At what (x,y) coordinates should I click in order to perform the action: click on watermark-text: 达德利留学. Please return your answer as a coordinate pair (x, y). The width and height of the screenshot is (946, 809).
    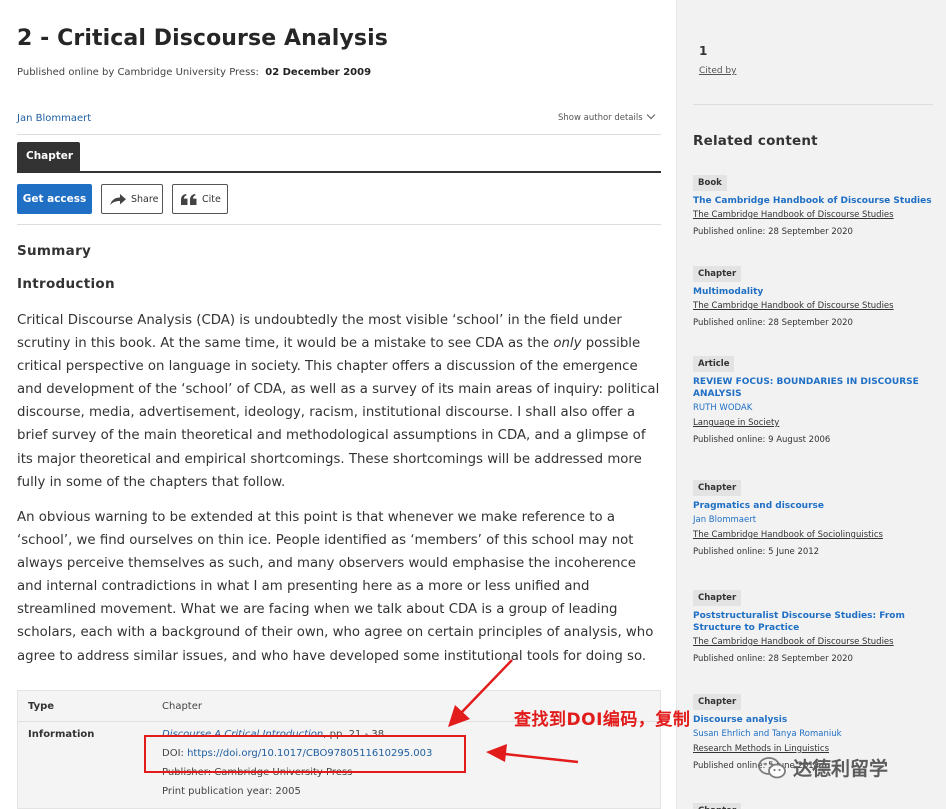
    Looking at the image, I should click on (841, 769).